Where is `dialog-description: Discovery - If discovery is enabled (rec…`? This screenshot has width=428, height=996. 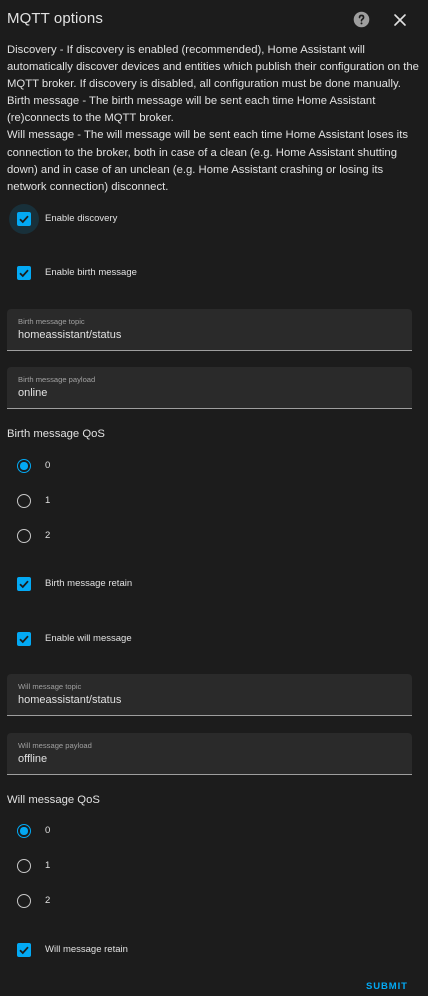
dialog-description: Discovery - If discovery is enabled (rec… is located at coordinates (214, 119).